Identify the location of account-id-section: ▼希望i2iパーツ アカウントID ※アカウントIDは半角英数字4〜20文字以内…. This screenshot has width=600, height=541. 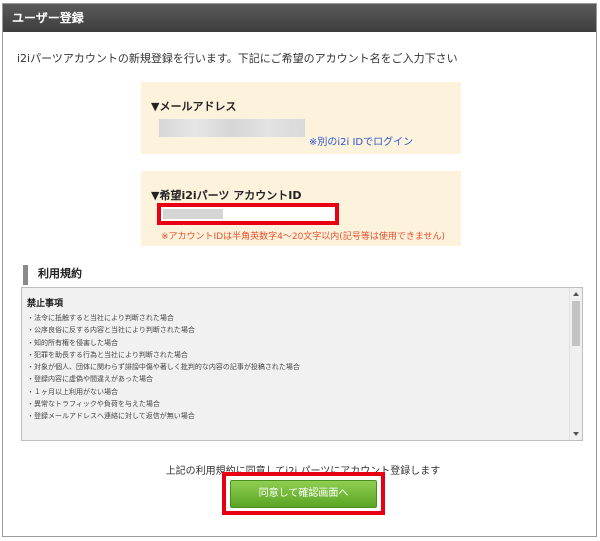
(301, 208).